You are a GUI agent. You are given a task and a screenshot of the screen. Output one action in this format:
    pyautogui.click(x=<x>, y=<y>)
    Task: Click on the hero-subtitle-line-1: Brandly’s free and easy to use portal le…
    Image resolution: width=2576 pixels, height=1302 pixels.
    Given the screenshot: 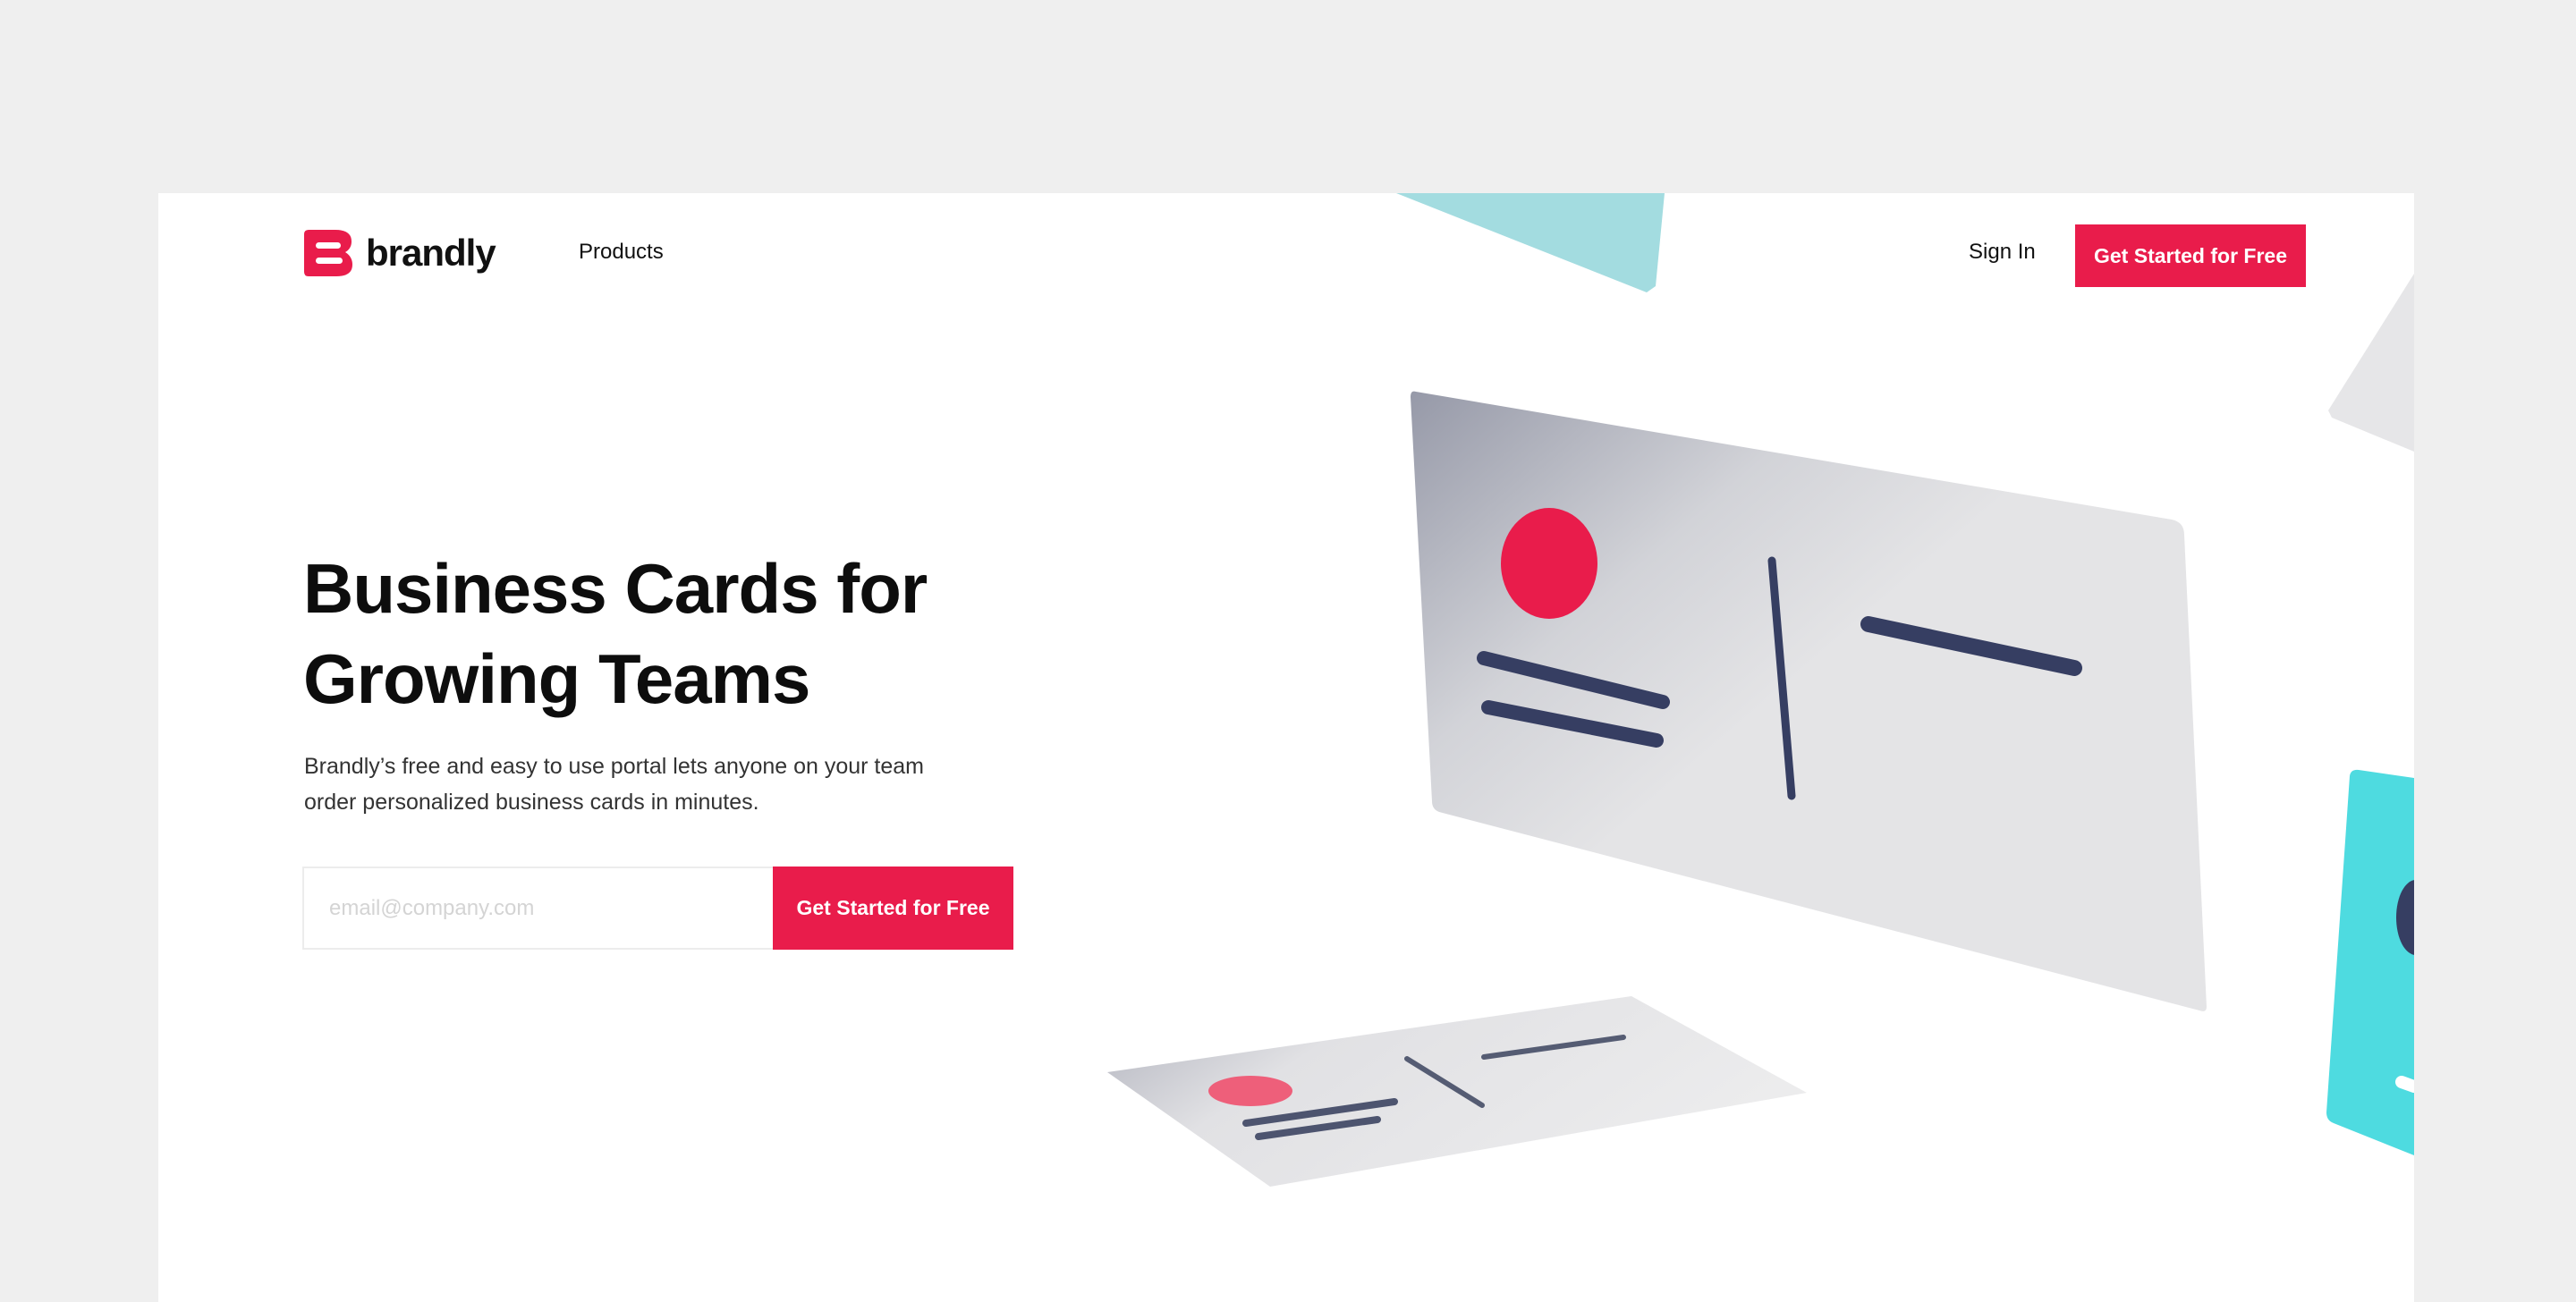 What is the action you would take?
    pyautogui.click(x=614, y=766)
    